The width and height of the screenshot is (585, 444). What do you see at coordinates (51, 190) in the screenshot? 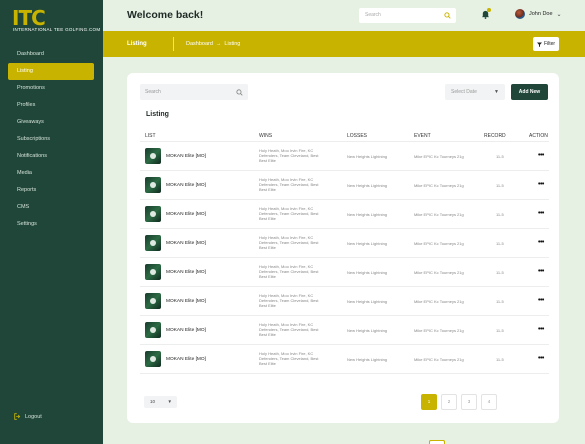
I see `sidebar-item-reports: Reports` at bounding box center [51, 190].